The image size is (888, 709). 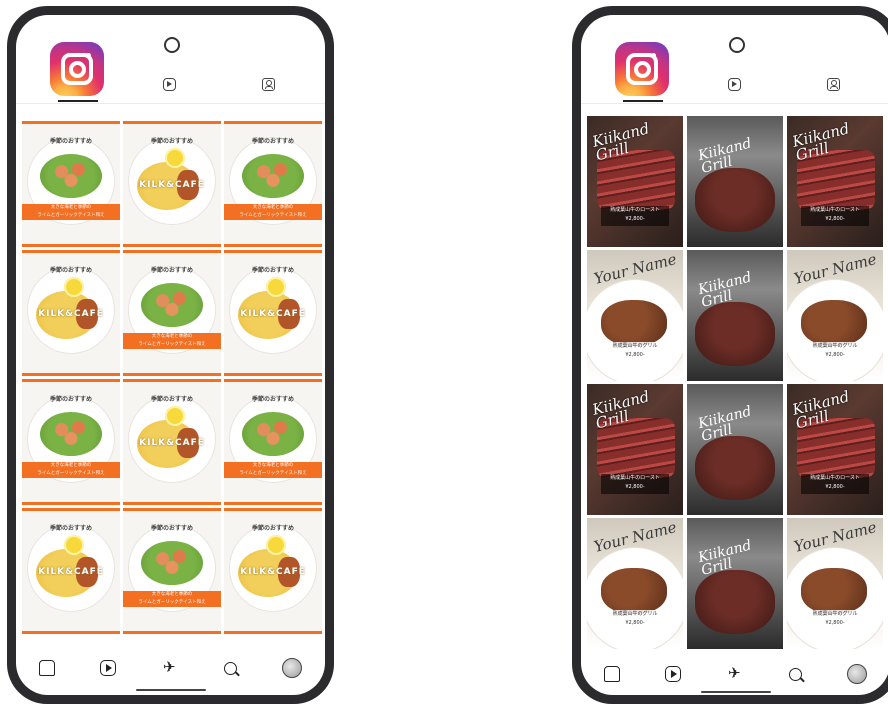 What do you see at coordinates (78, 101) in the screenshot?
I see `active-tab-indicator` at bounding box center [78, 101].